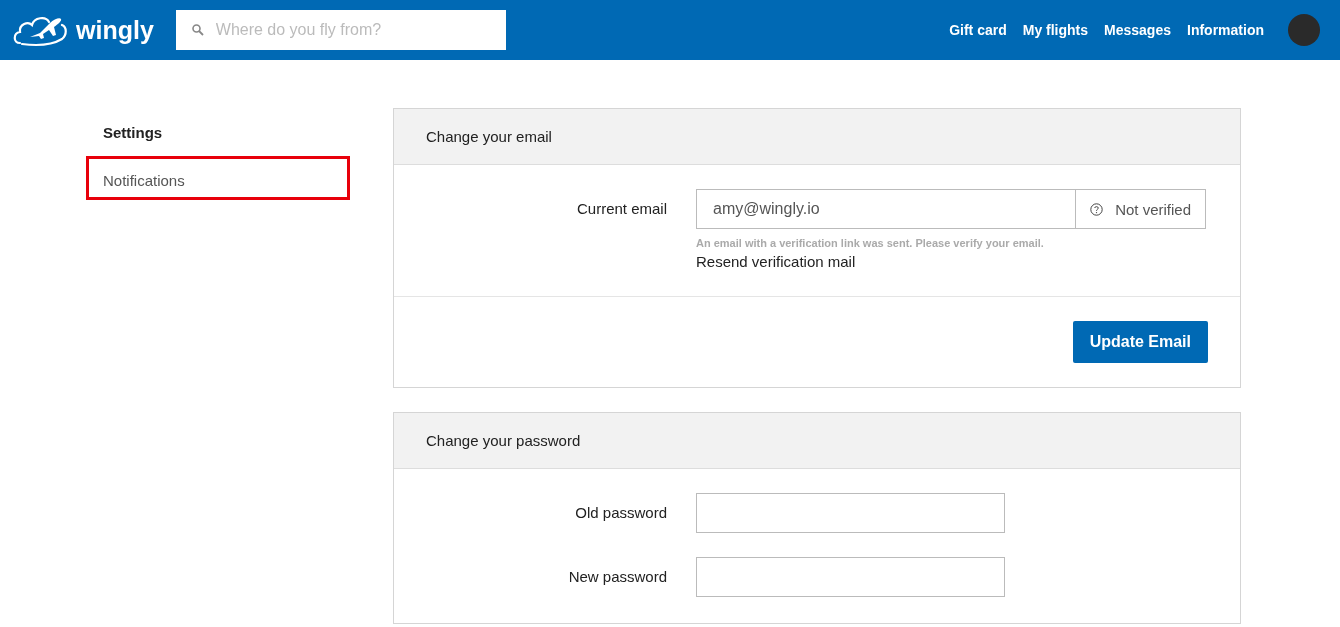  I want to click on nav-link: Information, so click(1225, 30).